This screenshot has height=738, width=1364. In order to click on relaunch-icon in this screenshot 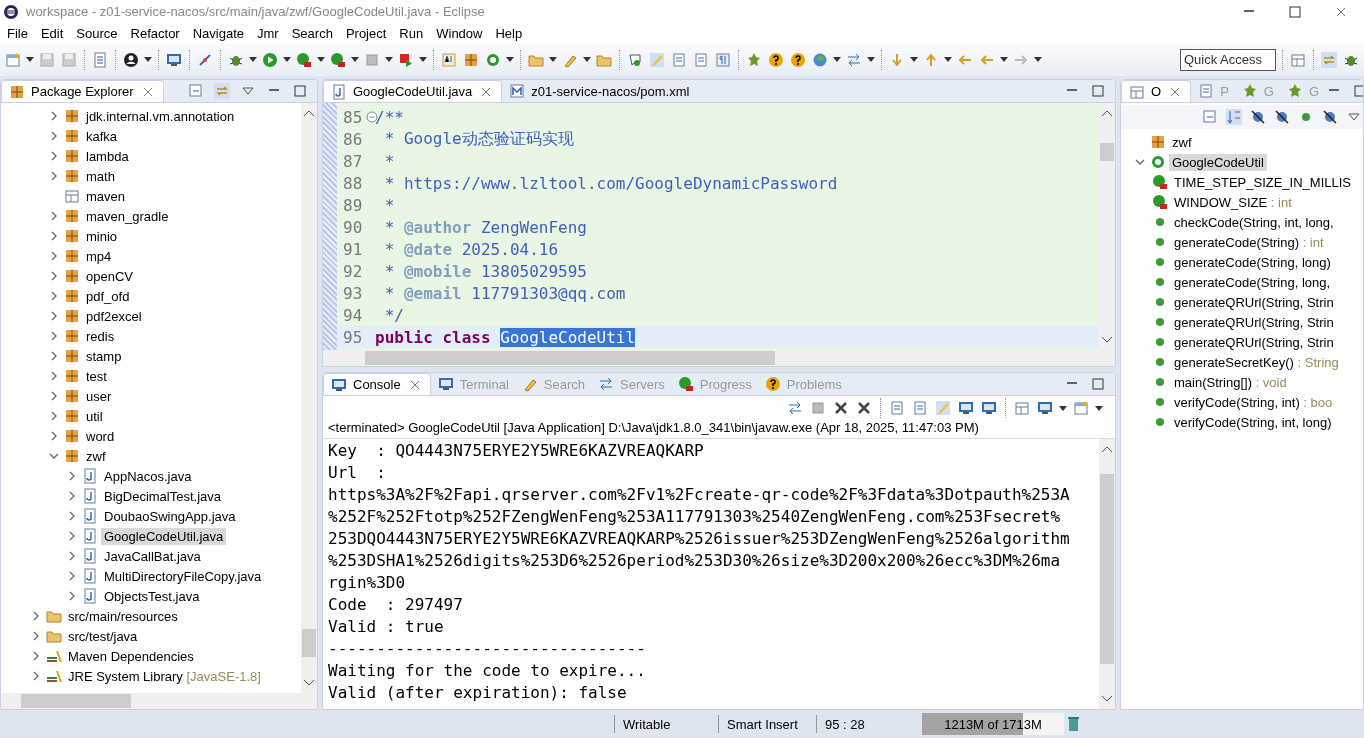, I will do `click(795, 408)`.